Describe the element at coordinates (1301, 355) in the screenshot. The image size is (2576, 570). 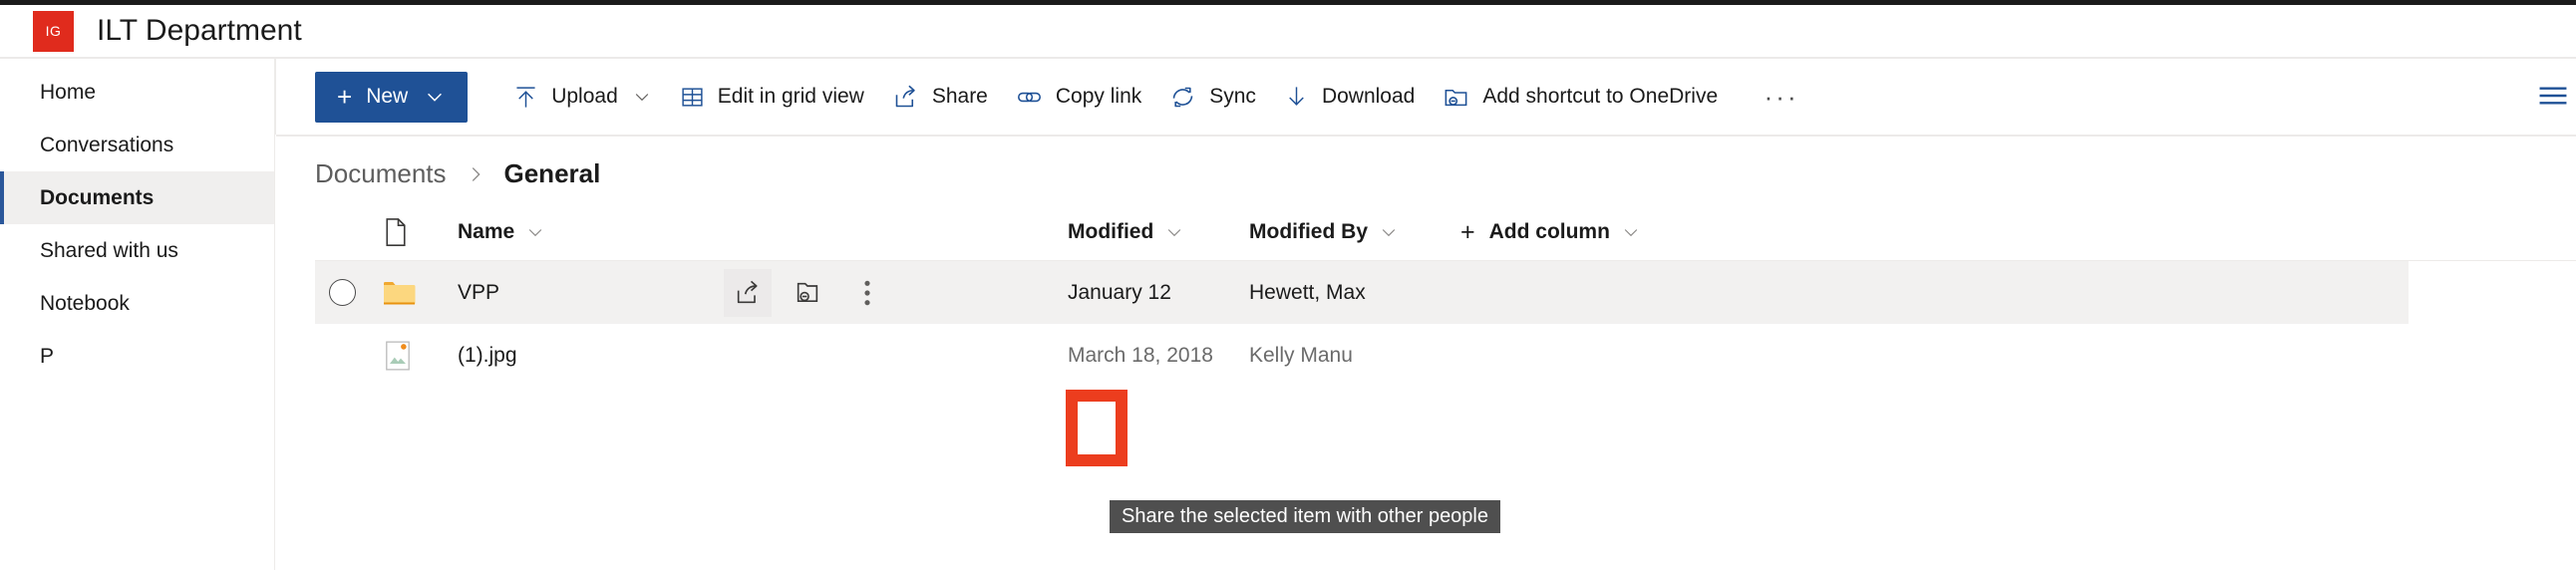
I see `row-modified-by-value: Kelly Manu` at that location.